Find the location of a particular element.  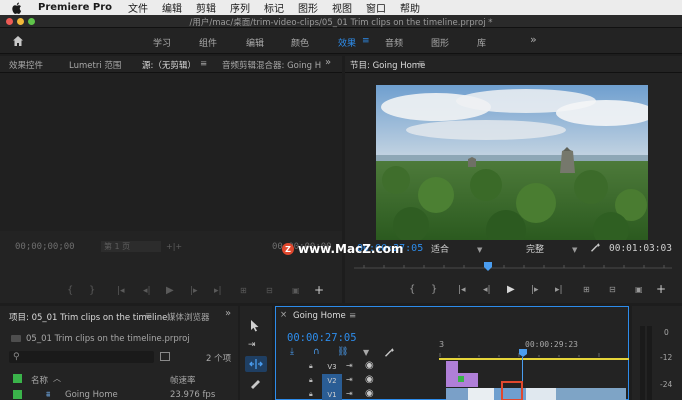

program-menu-icon: ≡ is located at coordinates (421, 64).